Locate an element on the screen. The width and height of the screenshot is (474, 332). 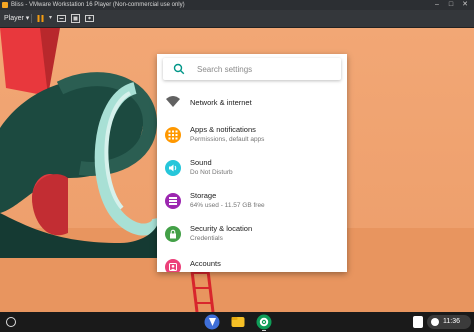
launcher-button is located at coordinates (11, 322).